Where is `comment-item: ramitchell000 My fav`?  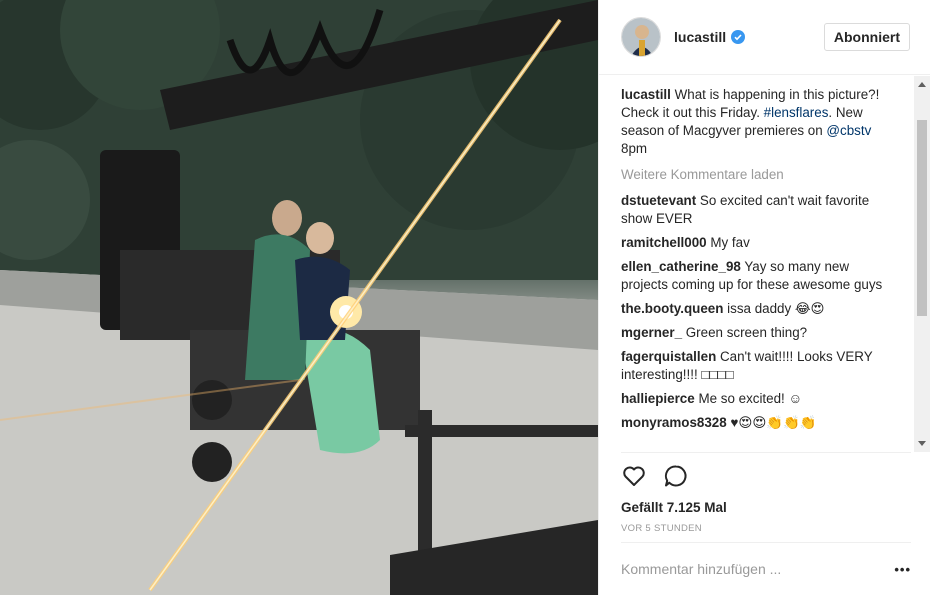 comment-item: ramitchell000 My fav is located at coordinates (756, 243).